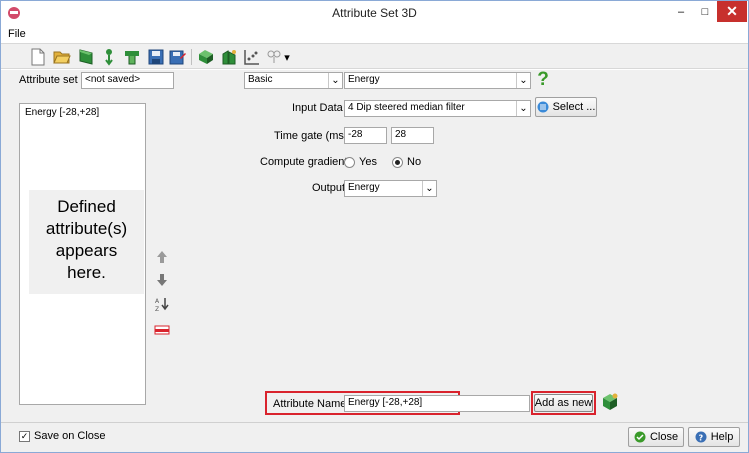 Image resolution: width=749 pixels, height=453 pixels. What do you see at coordinates (86, 228) in the screenshot?
I see `callout-line: attribute(s)` at bounding box center [86, 228].